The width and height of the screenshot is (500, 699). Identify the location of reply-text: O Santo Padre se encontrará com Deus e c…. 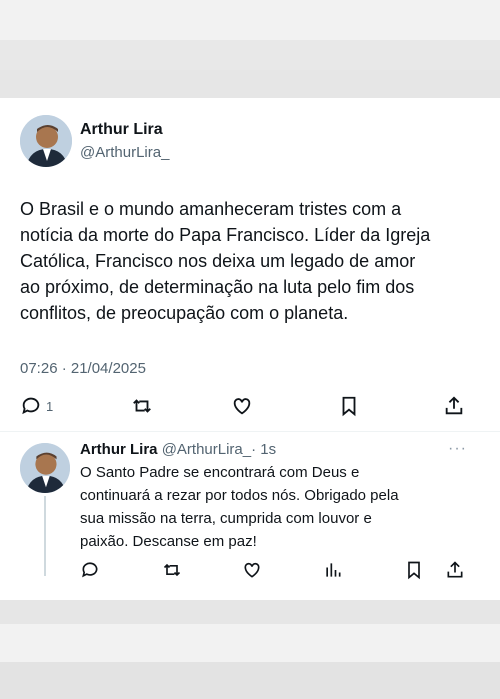
(239, 507).